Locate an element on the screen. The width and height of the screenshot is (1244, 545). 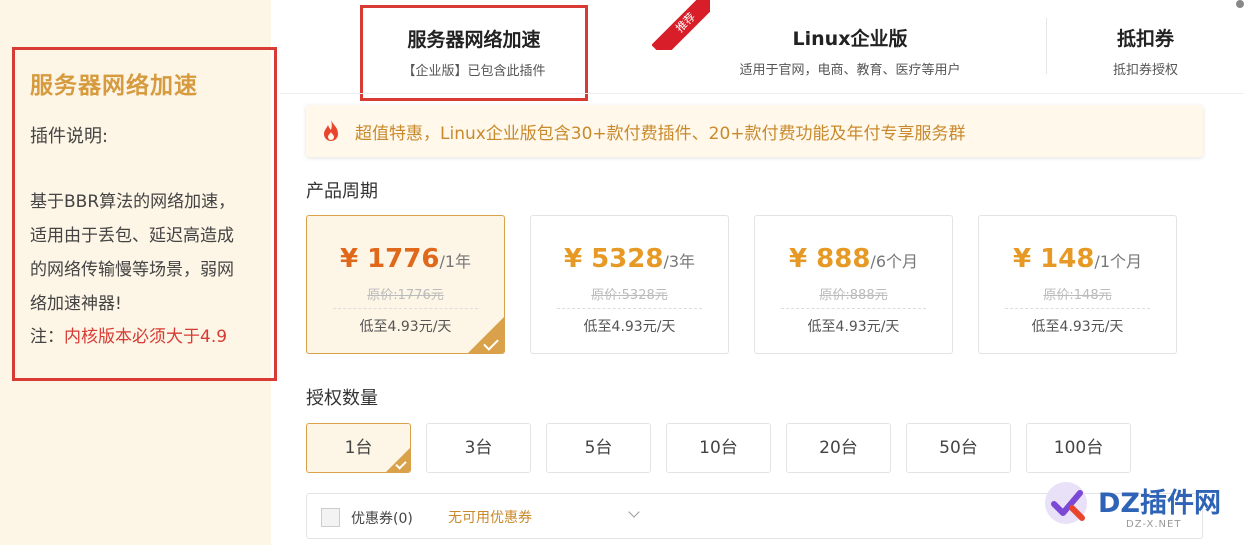
tab-coupon: 抵扣券 抵扣券授权 is located at coordinates (1145, 48).